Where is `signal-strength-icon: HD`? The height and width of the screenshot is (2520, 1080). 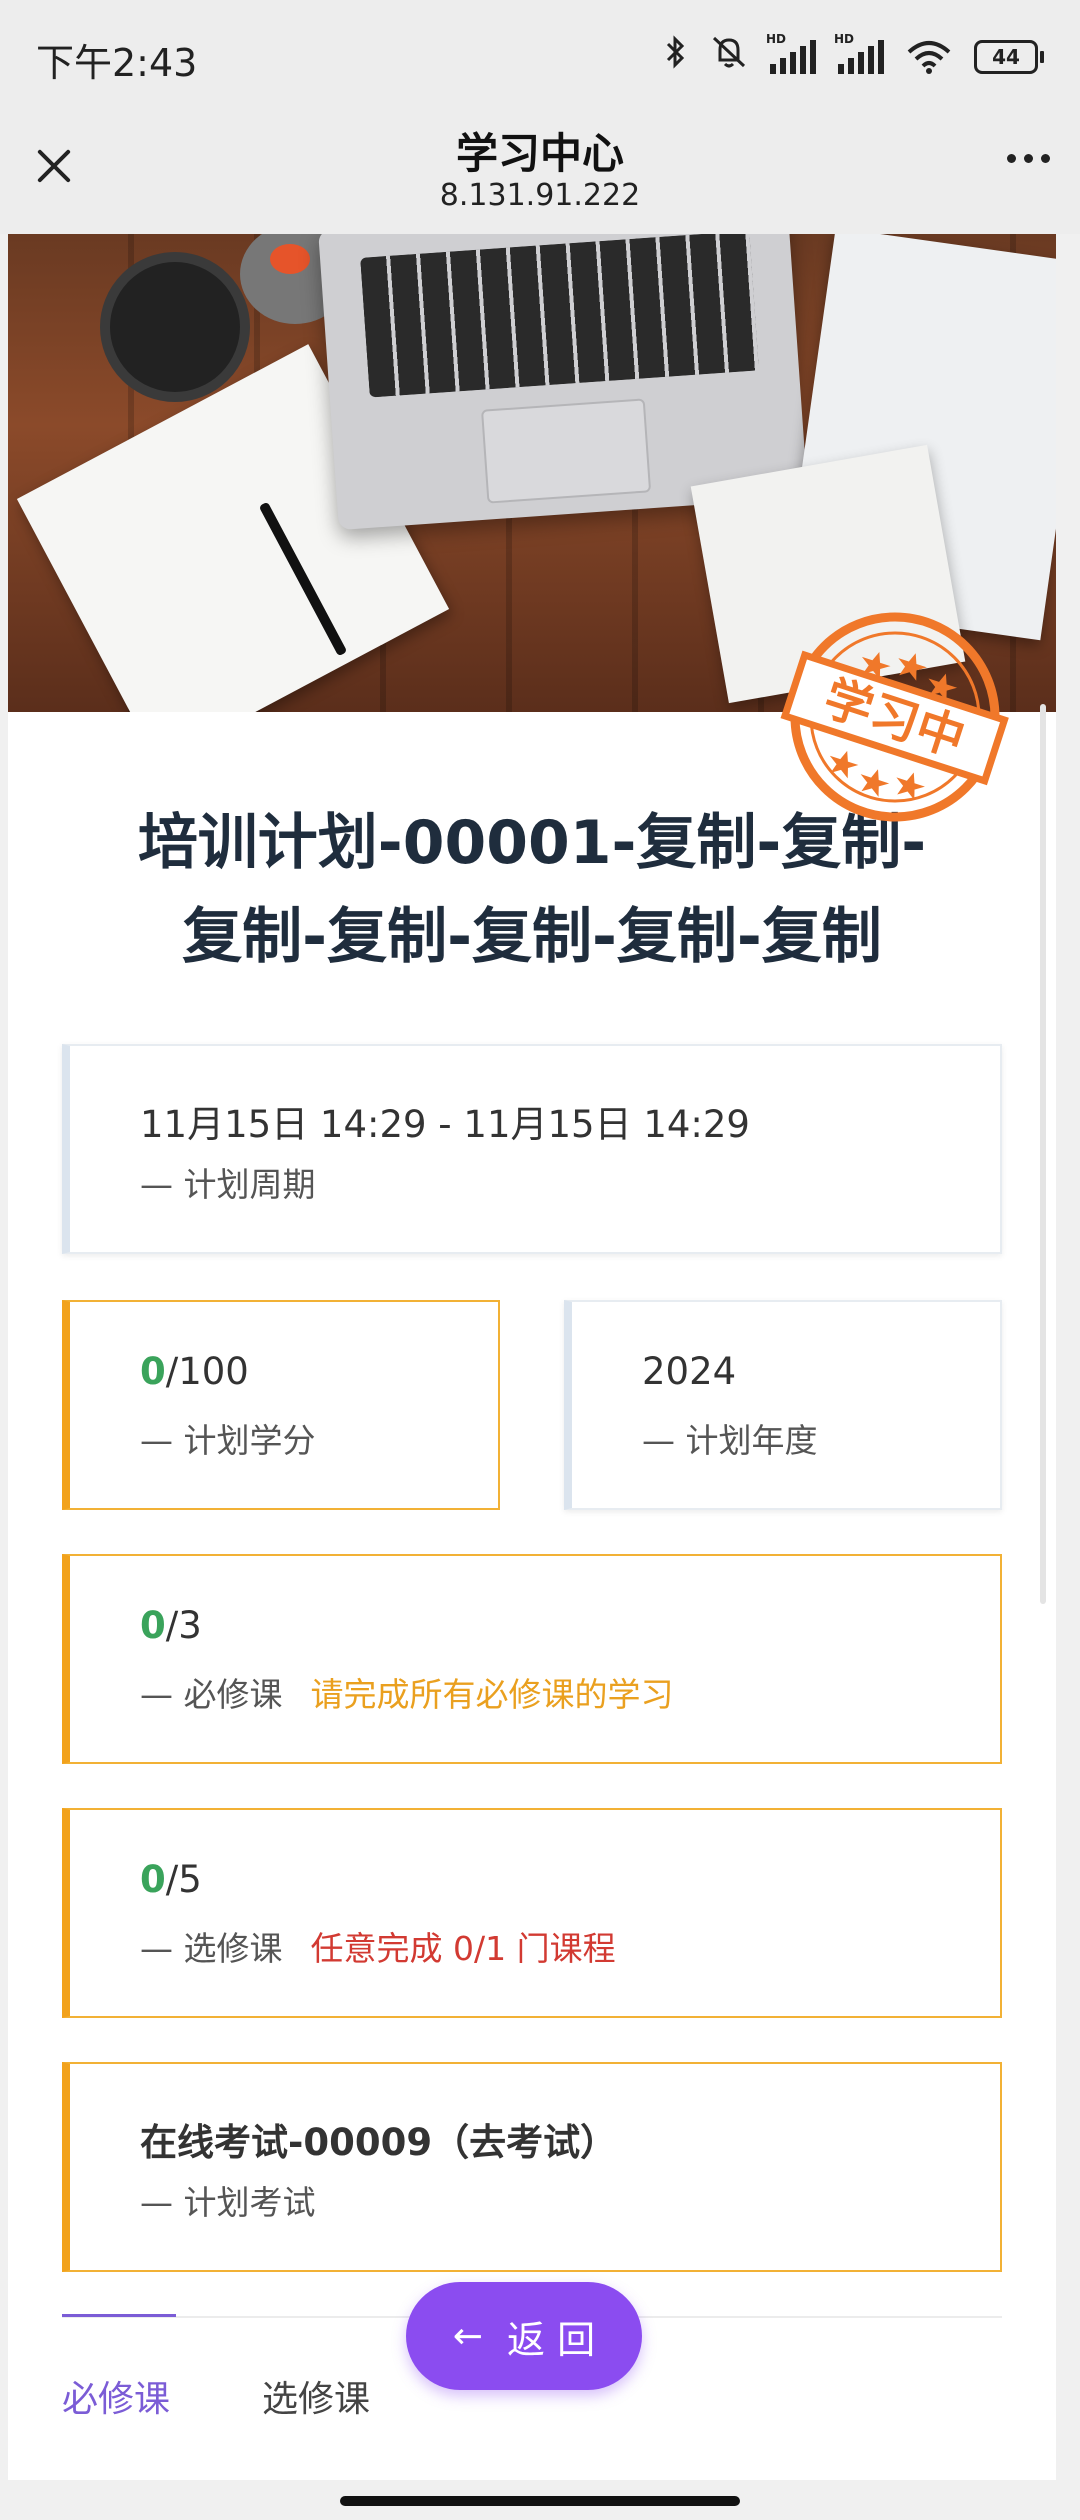
signal-strength-icon: HD is located at coordinates (791, 53).